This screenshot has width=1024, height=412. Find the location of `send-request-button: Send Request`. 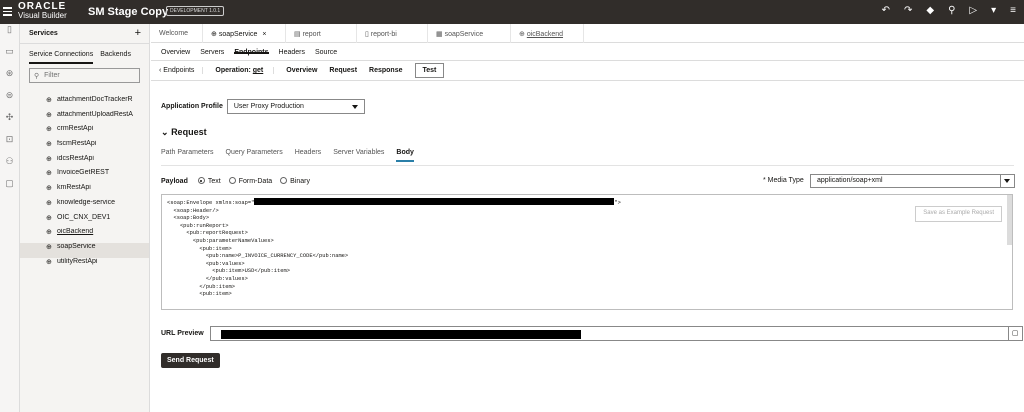

send-request-button: Send Request is located at coordinates (190, 360).